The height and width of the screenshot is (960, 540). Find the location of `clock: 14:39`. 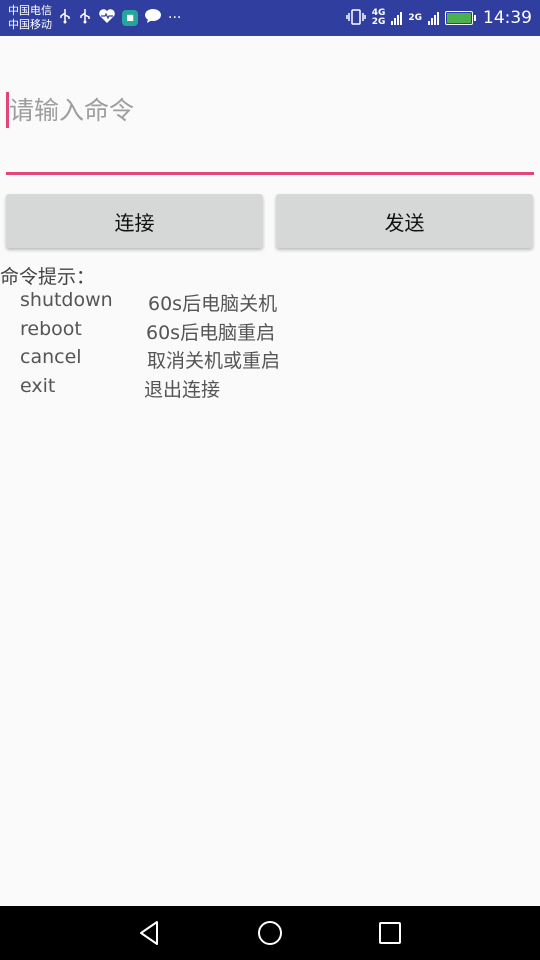

clock: 14:39 is located at coordinates (507, 18).